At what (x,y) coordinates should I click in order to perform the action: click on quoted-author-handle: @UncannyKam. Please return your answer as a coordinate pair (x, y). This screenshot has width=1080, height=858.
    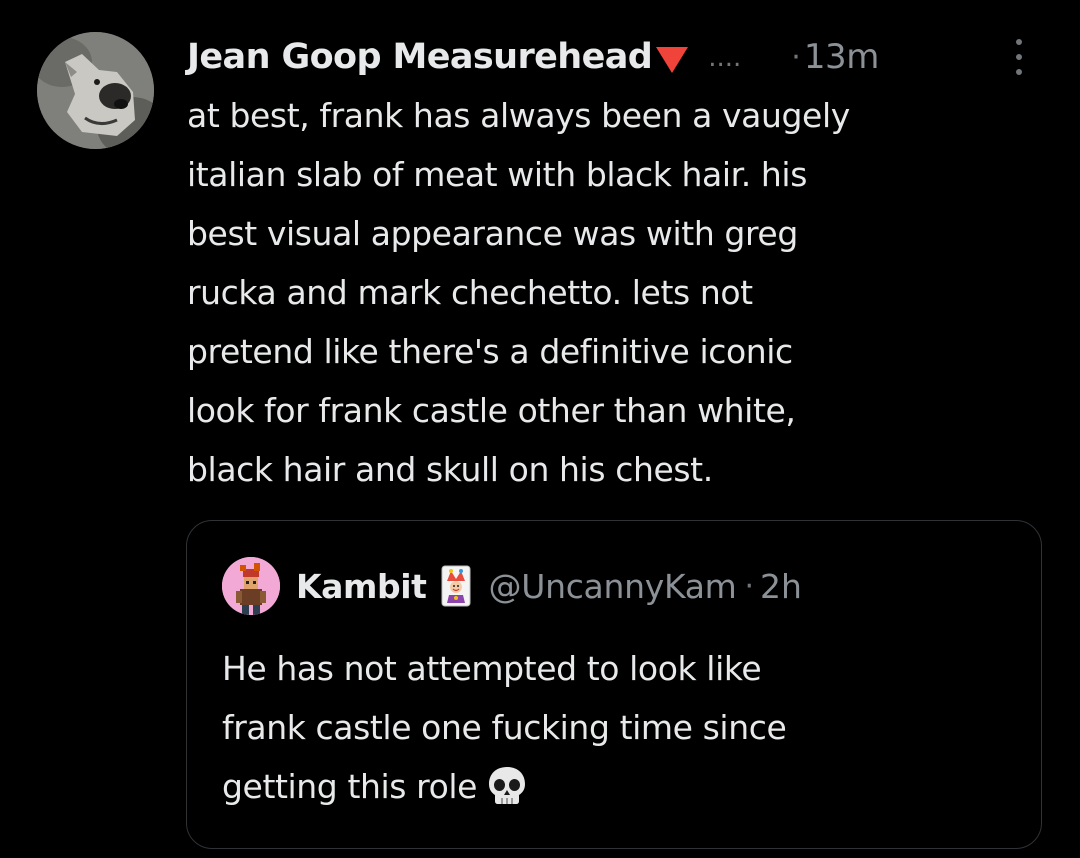
    Looking at the image, I should click on (613, 586).